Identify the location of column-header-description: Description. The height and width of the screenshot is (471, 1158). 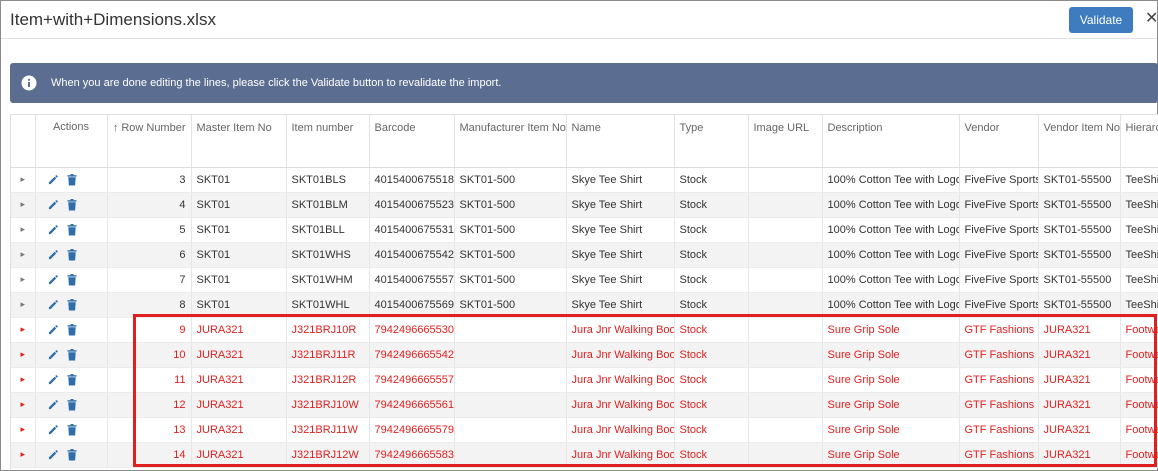
(891, 141).